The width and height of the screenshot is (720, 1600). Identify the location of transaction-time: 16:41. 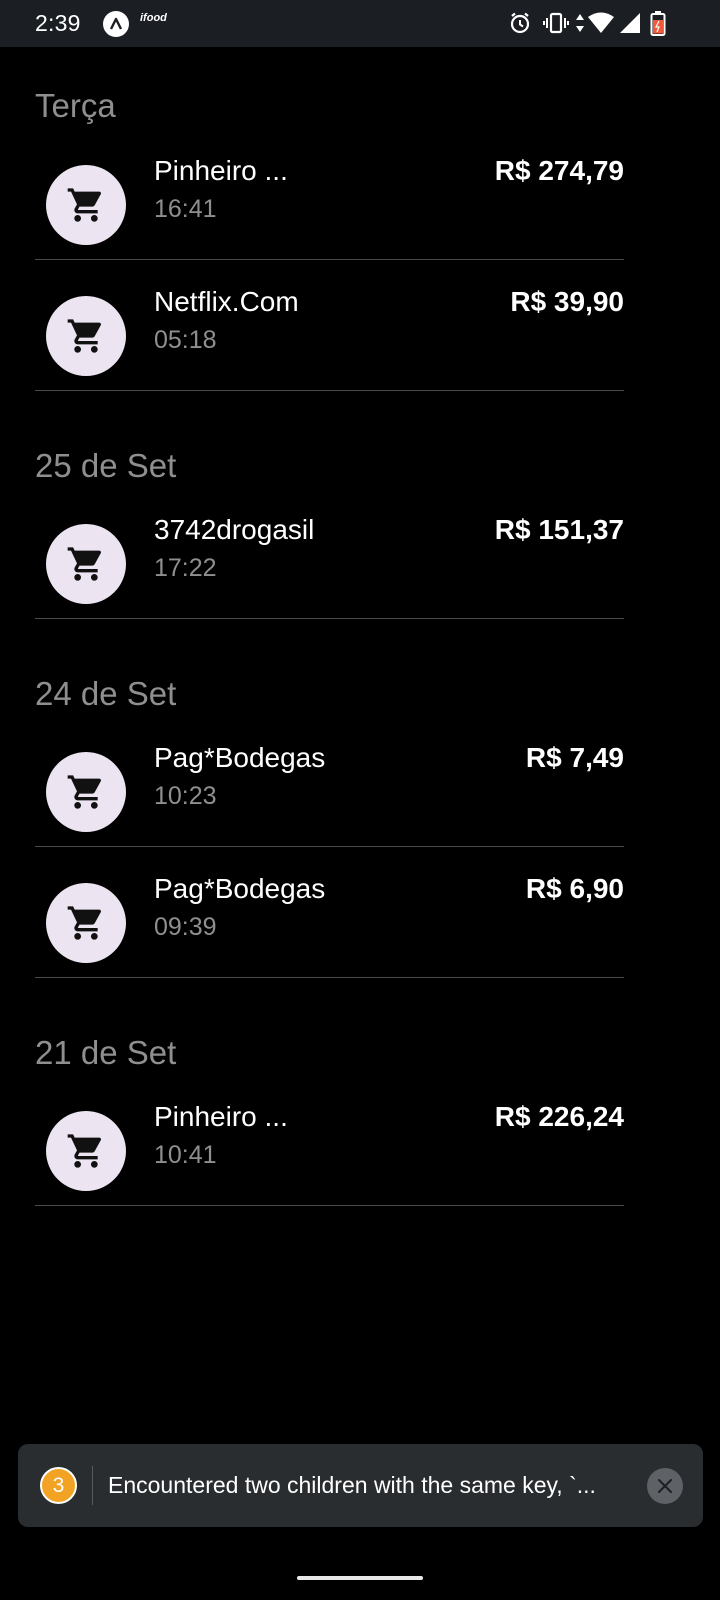
(185, 209).